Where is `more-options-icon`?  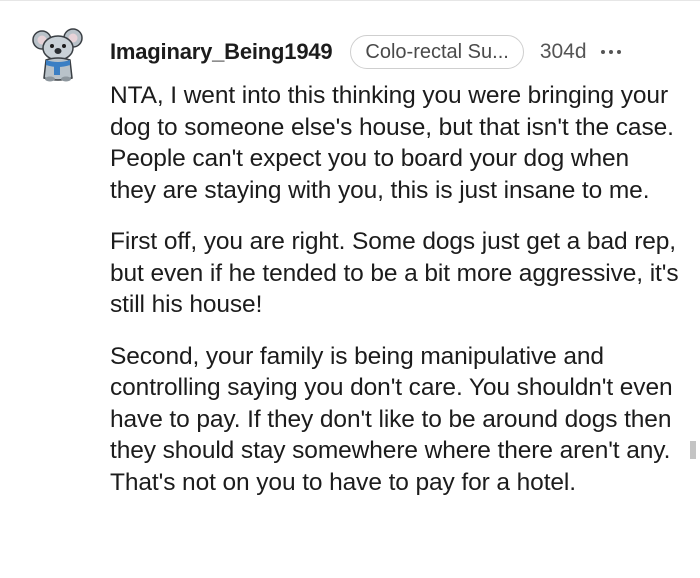
more-options-icon is located at coordinates (610, 52).